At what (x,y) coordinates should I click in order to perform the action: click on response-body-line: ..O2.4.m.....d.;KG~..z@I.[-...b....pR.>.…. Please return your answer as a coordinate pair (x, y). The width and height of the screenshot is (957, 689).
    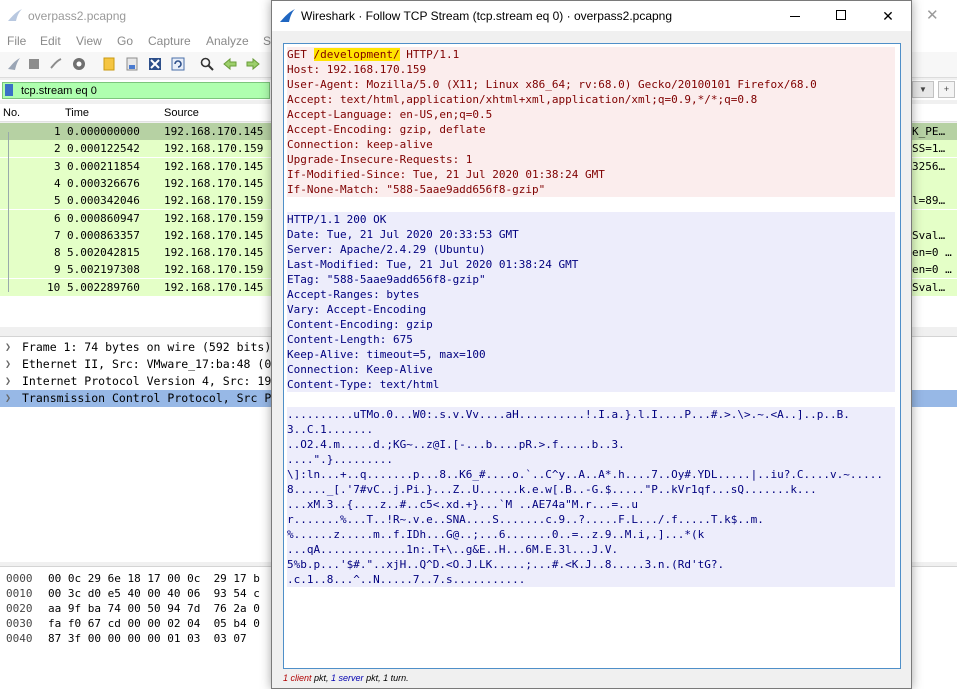
    Looking at the image, I should click on (591, 444).